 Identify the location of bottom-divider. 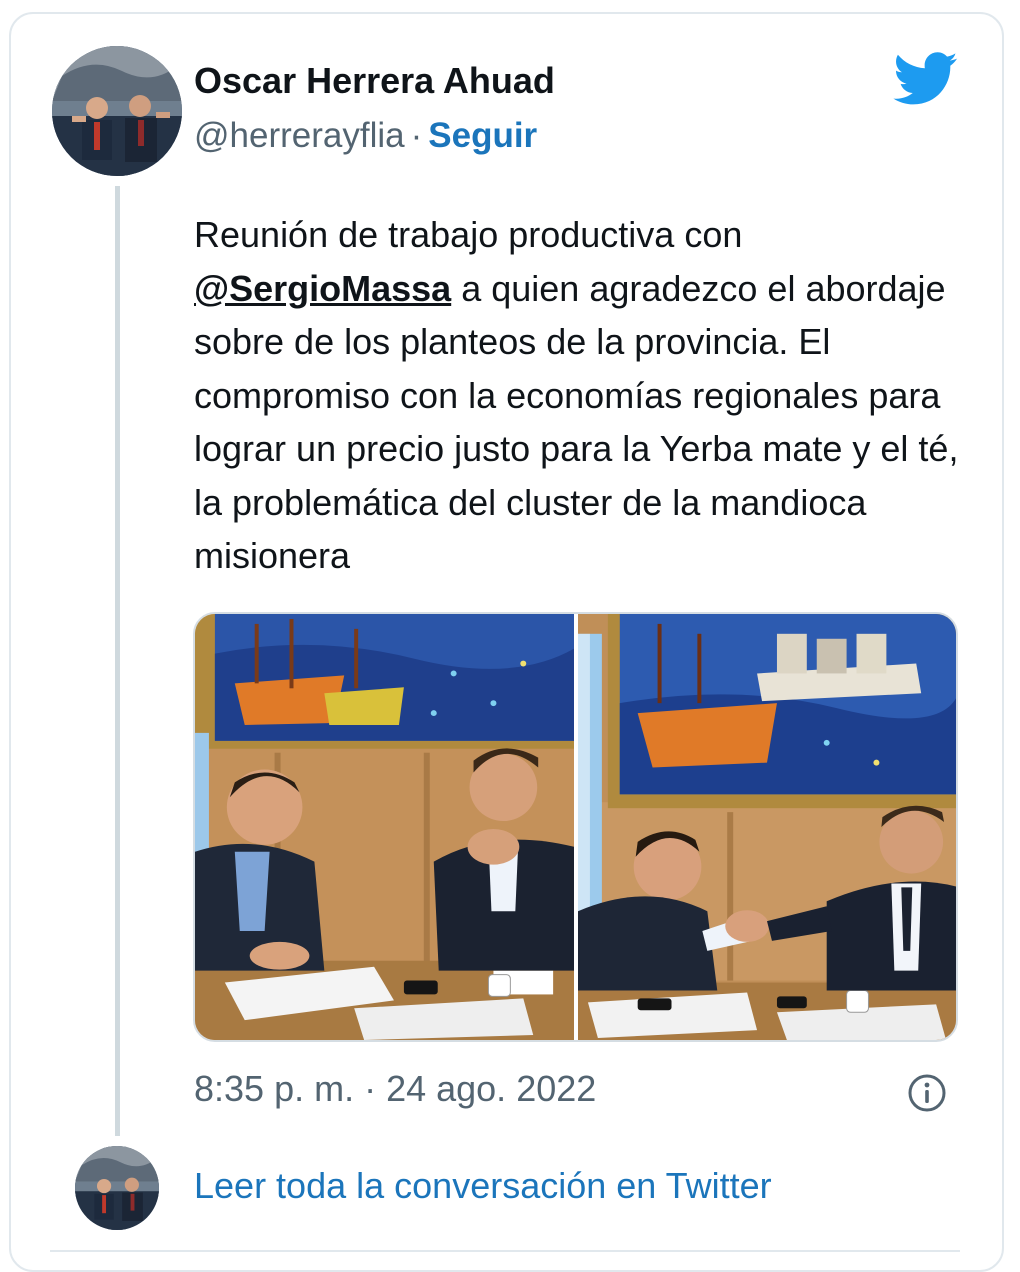
(505, 1251).